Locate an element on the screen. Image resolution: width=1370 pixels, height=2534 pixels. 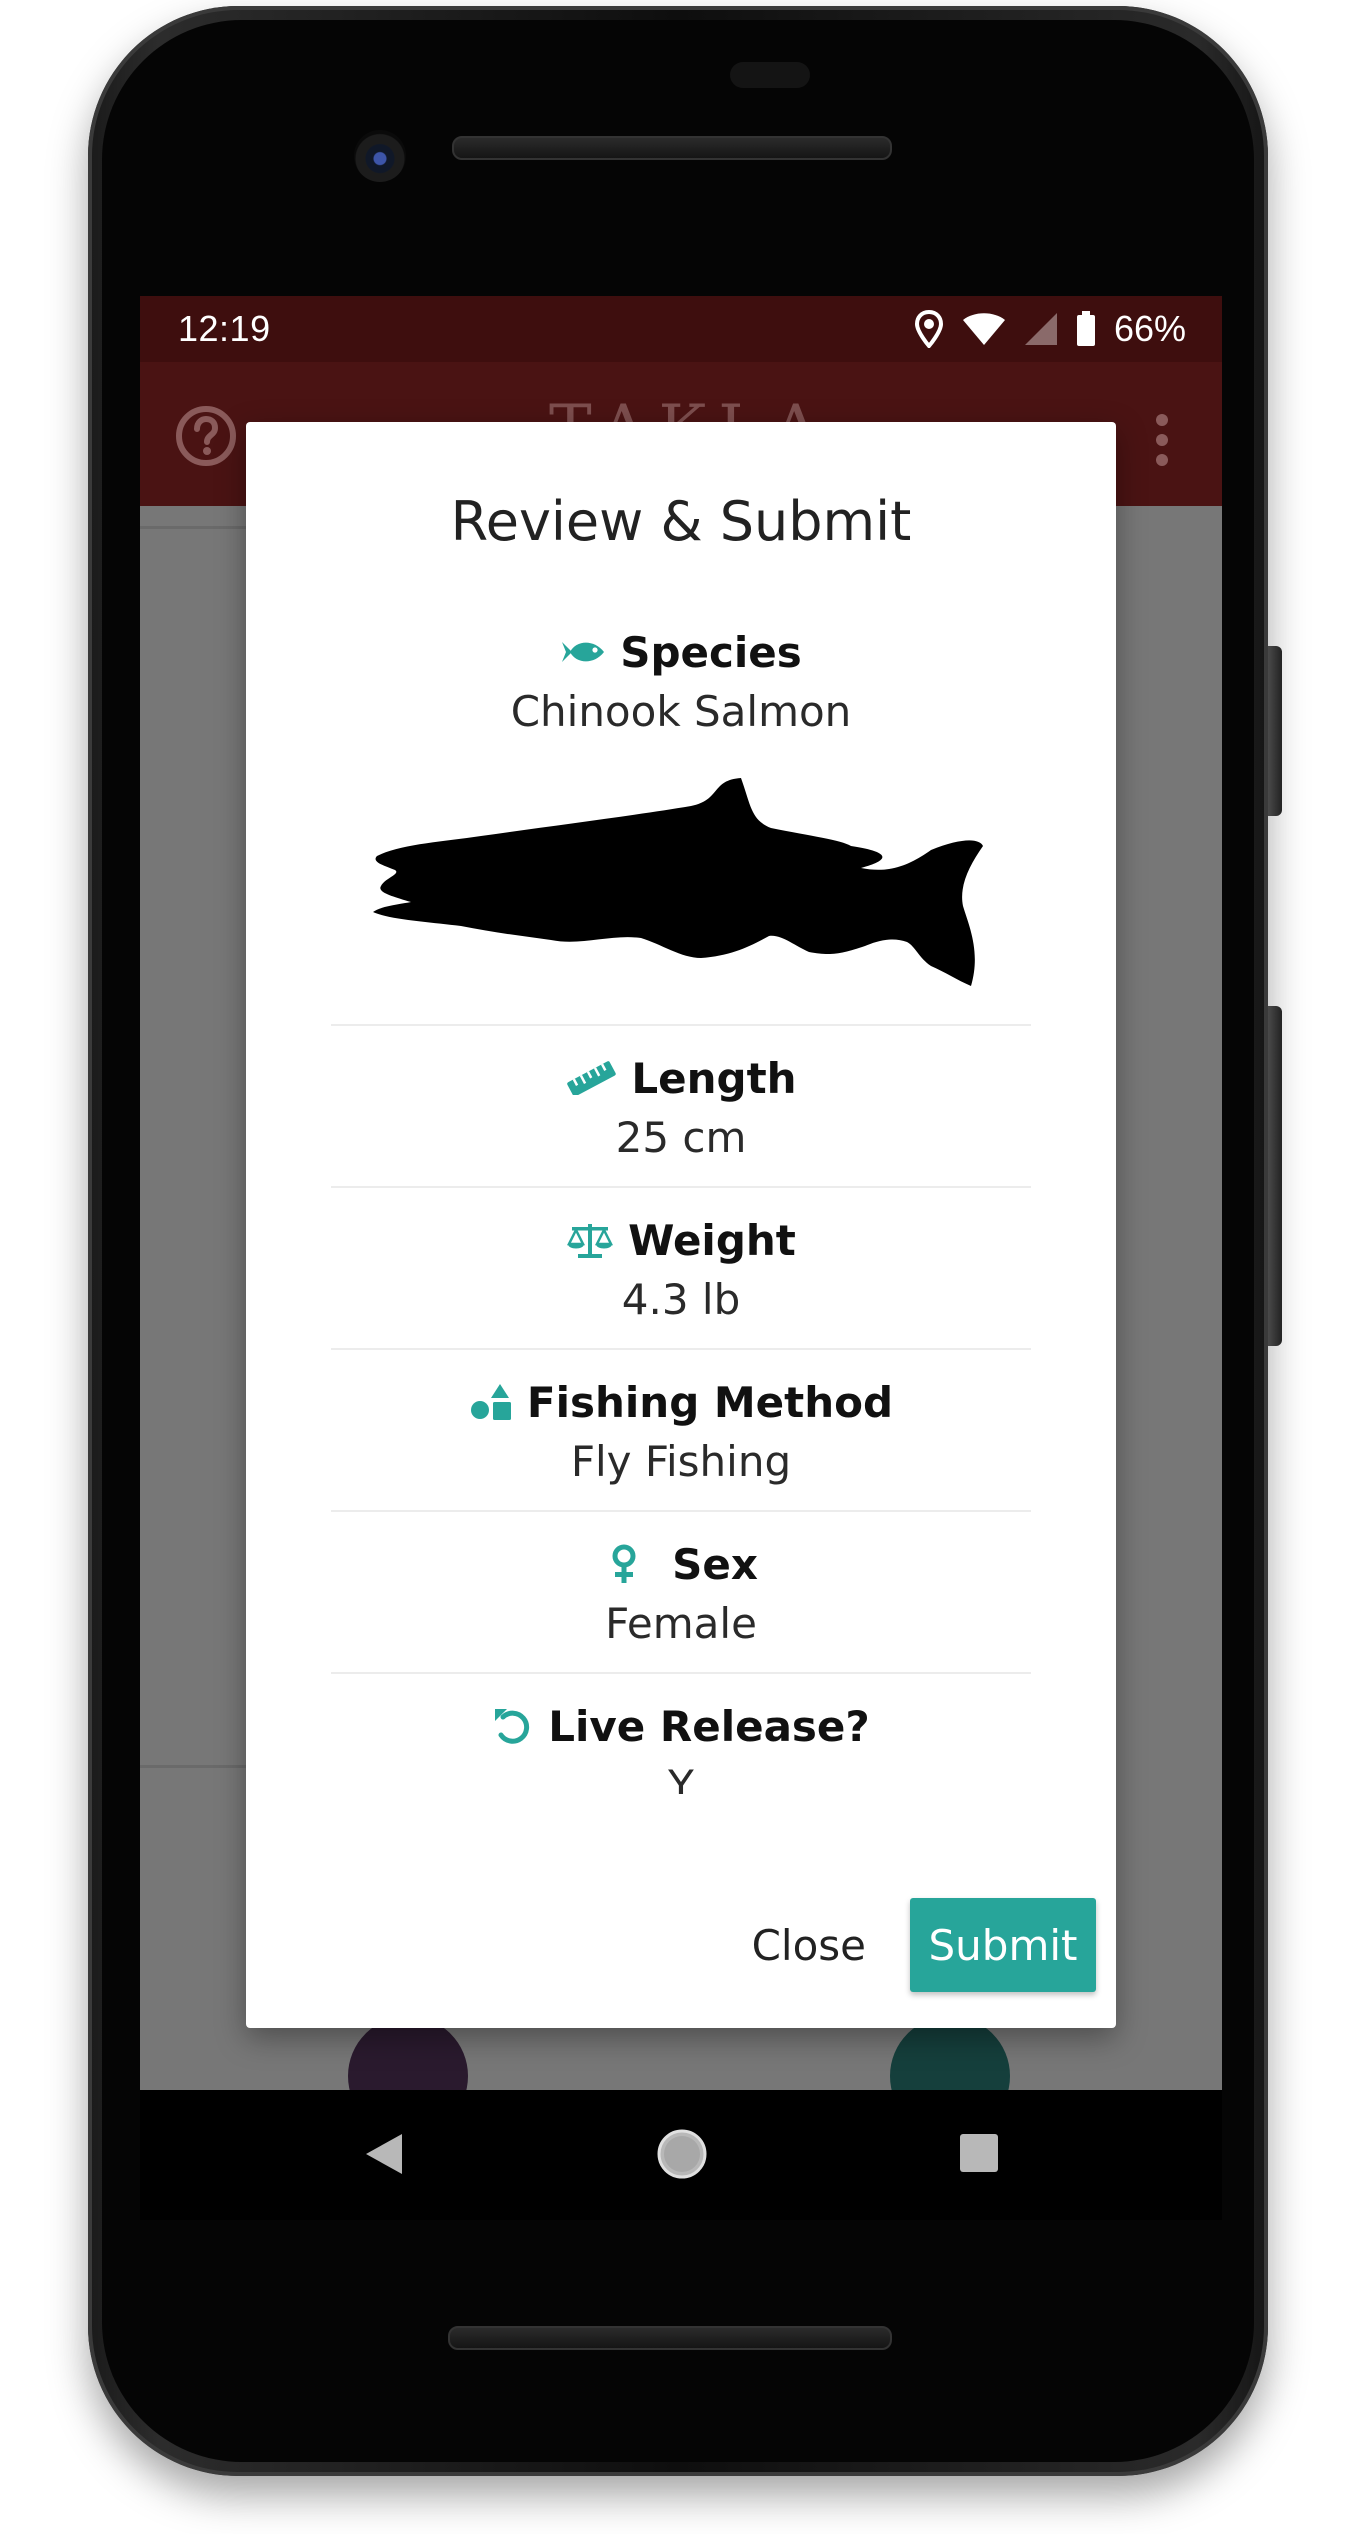
salmon-silhouette is located at coordinates (678, 882).